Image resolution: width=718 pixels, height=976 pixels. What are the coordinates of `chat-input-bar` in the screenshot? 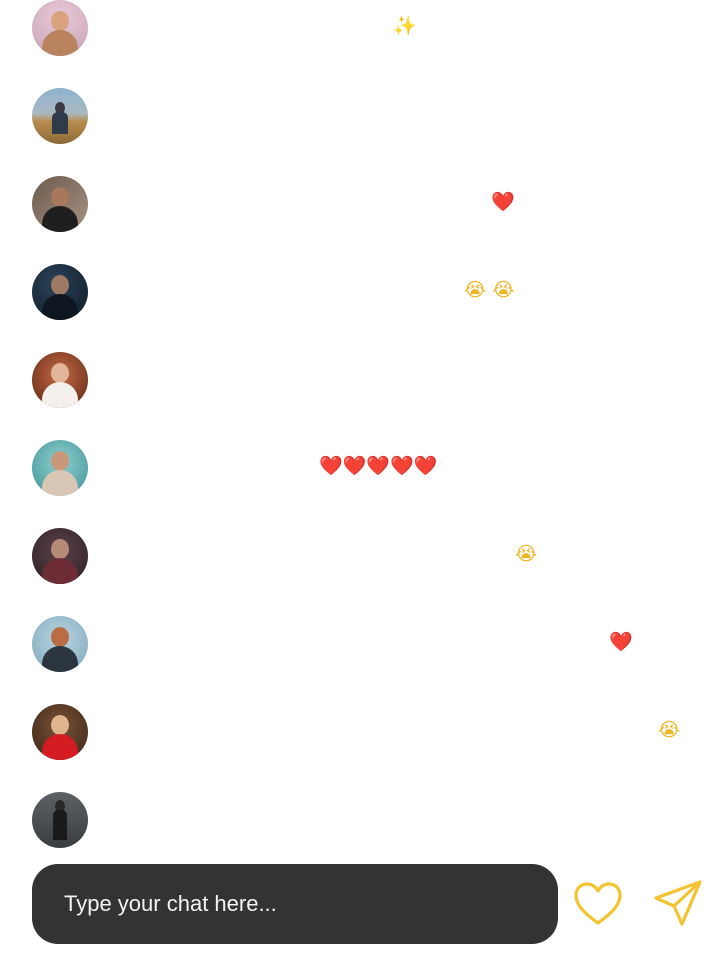 It's located at (295, 904).